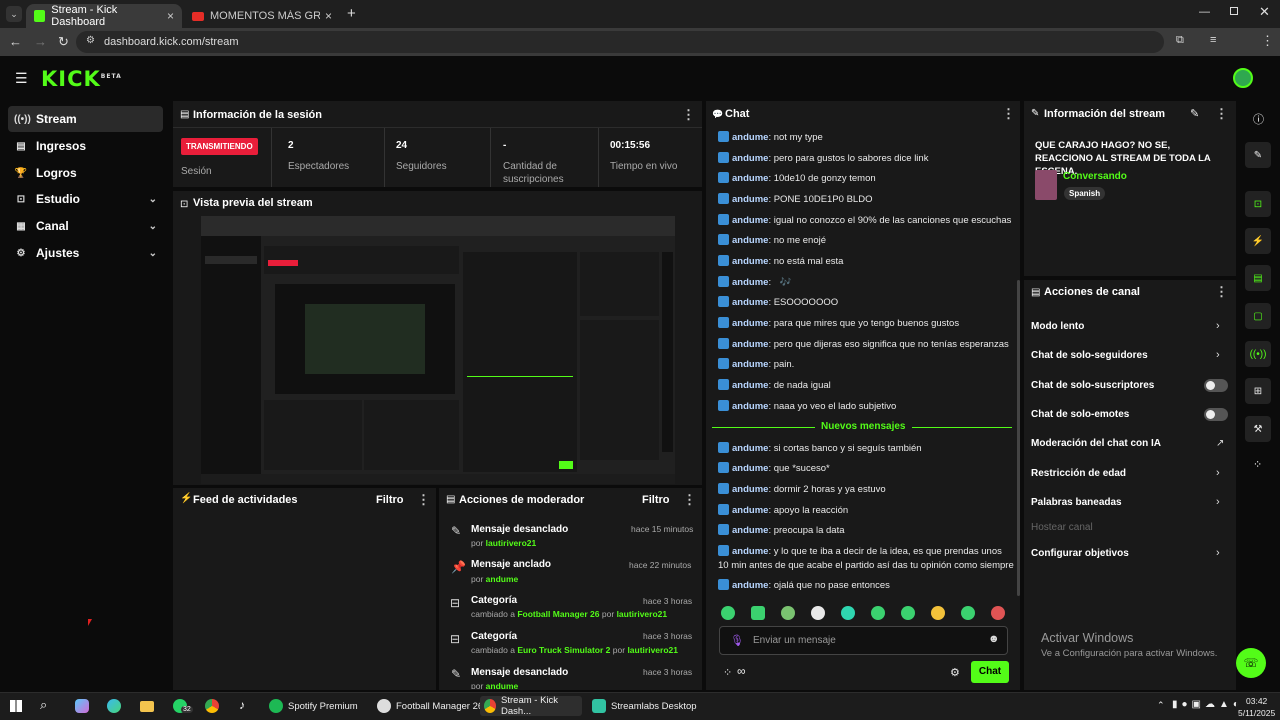 The height and width of the screenshot is (720, 1280). I want to click on media-icon: ≡, so click(1213, 40).